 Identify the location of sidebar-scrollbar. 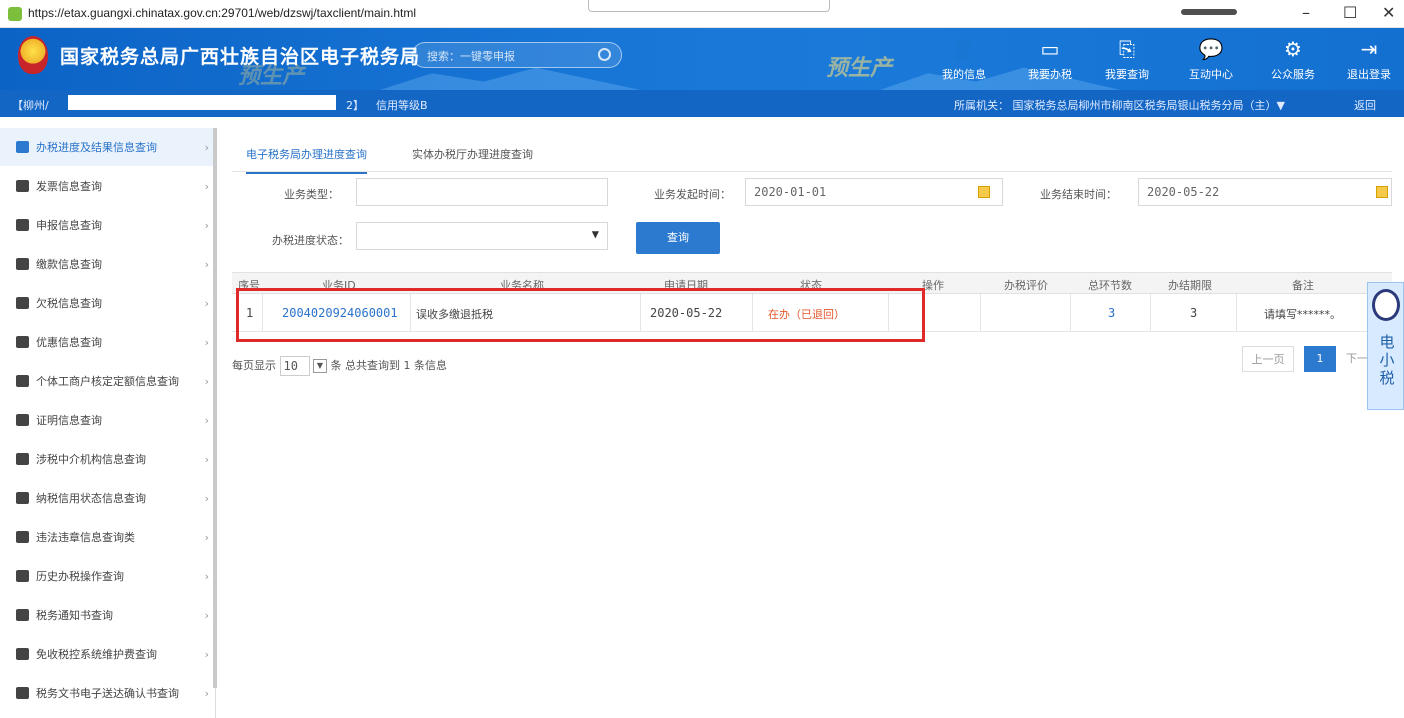
(215, 408).